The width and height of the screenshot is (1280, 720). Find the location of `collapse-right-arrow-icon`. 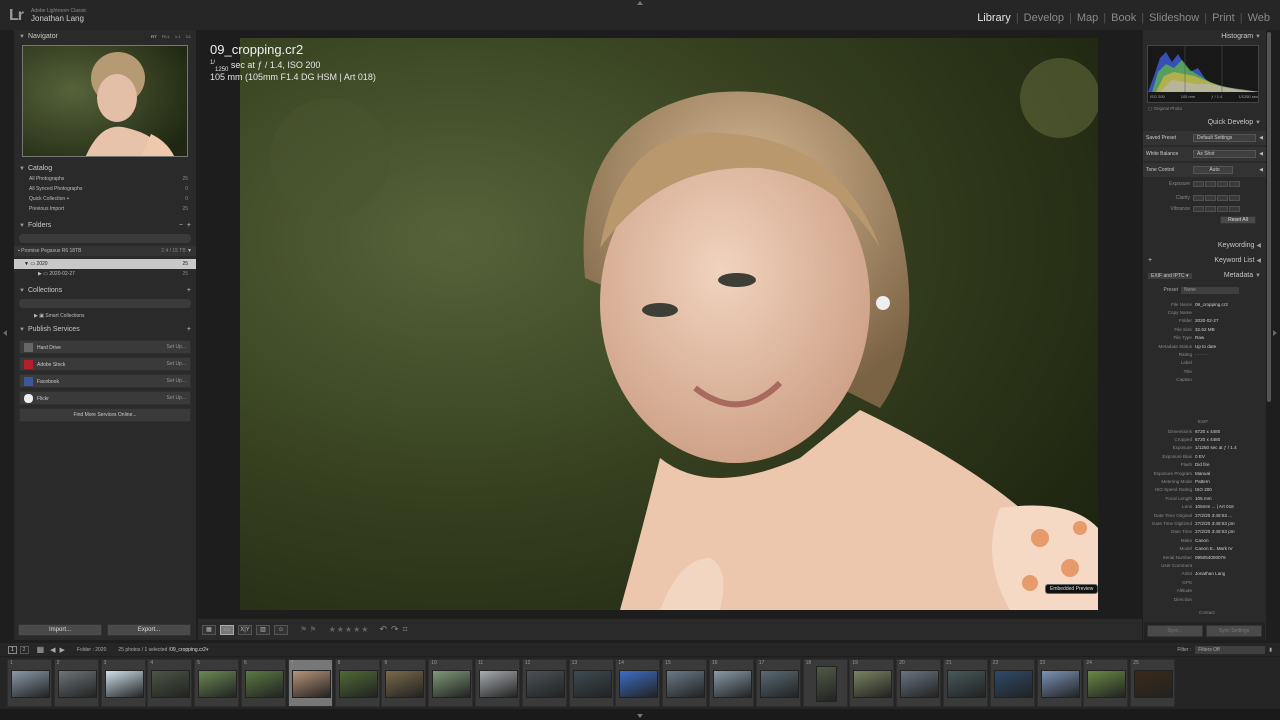

collapse-right-arrow-icon is located at coordinates (1275, 333).